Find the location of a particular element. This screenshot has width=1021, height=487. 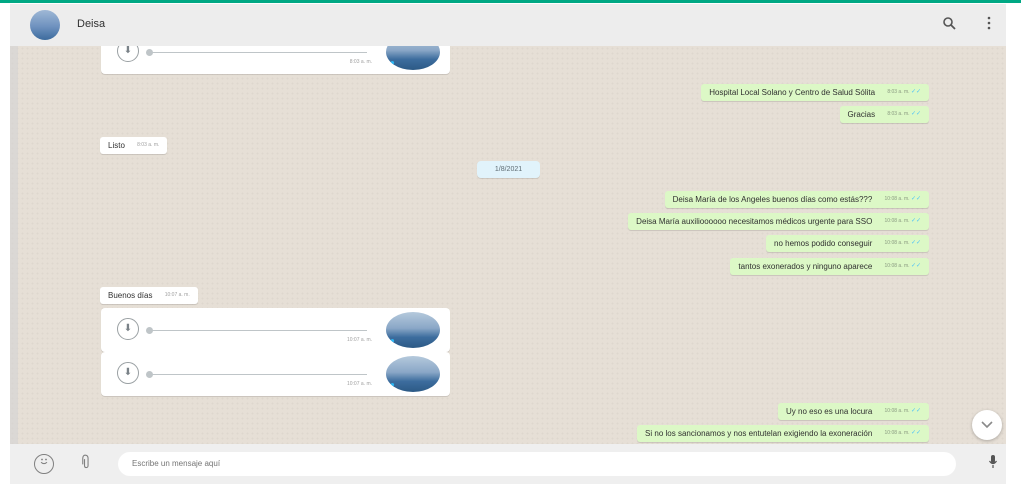

attach-icon is located at coordinates (86, 462).